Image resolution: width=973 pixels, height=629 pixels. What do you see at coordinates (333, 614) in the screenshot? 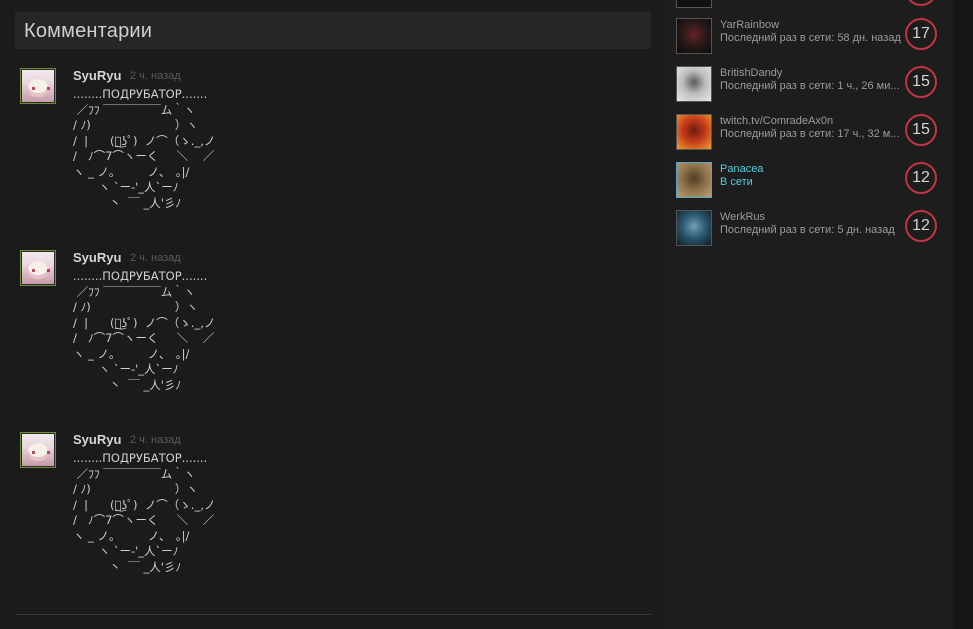
I see `comments-divider` at bounding box center [333, 614].